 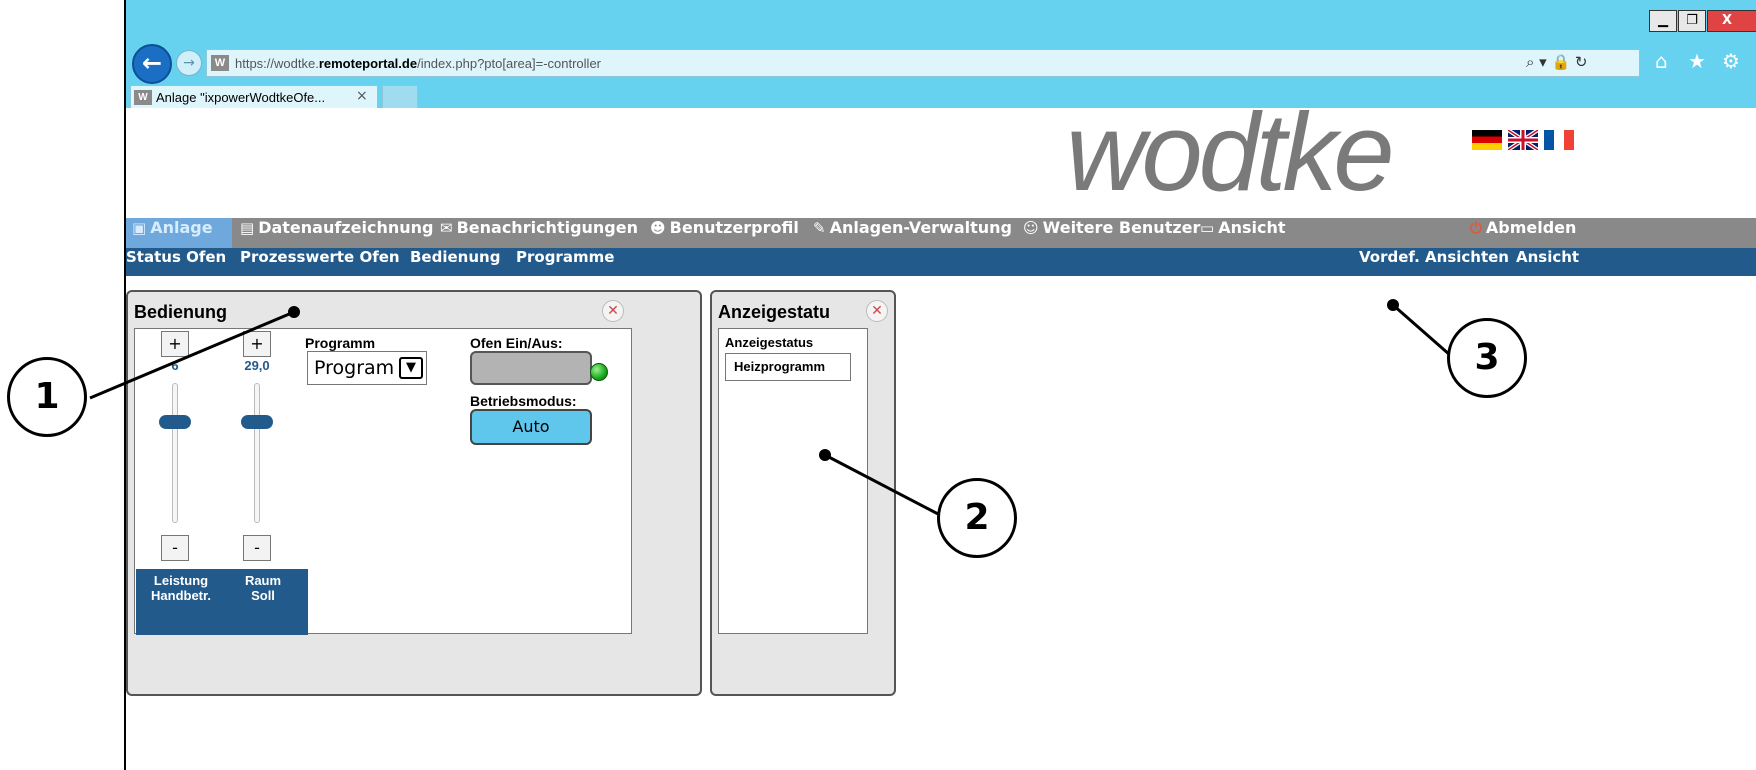 I want to click on wodtke-logo: wodtke, so click(x=1230, y=152).